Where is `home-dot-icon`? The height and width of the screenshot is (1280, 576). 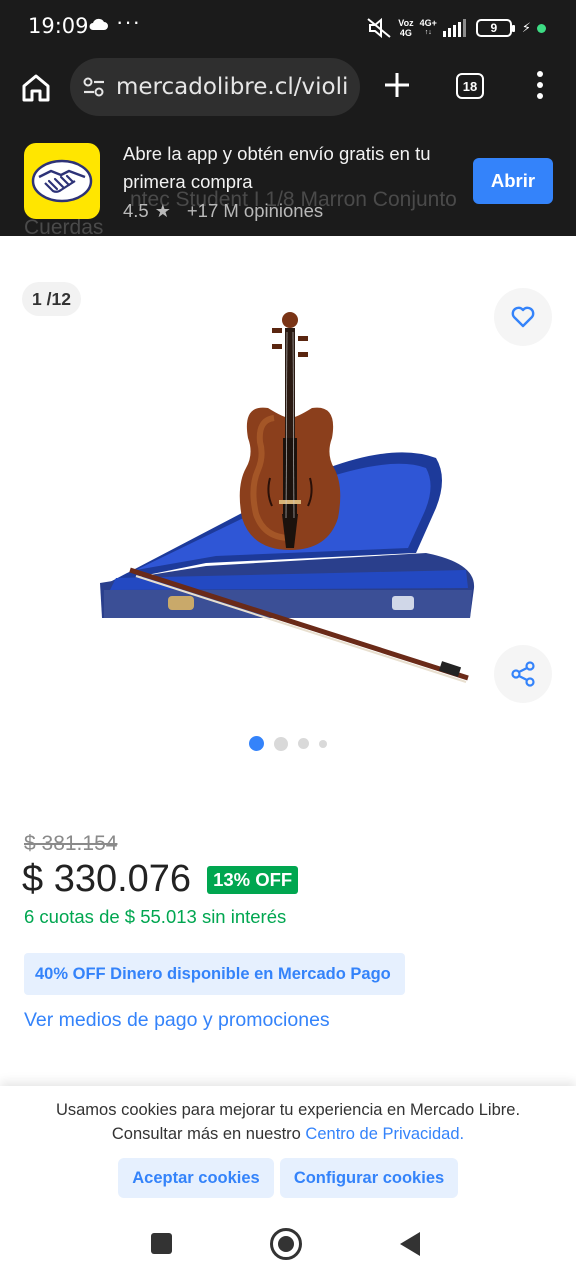
home-dot-icon is located at coordinates (286, 1244).